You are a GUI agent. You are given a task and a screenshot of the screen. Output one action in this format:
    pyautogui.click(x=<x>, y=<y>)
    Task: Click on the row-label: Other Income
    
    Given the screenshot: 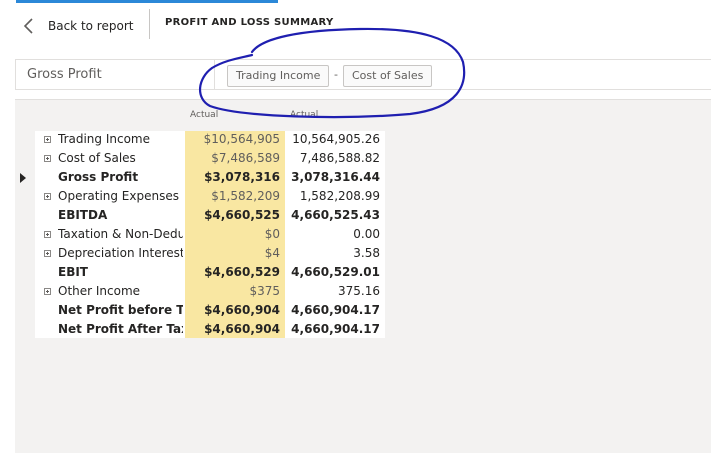 What is the action you would take?
    pyautogui.click(x=99, y=291)
    